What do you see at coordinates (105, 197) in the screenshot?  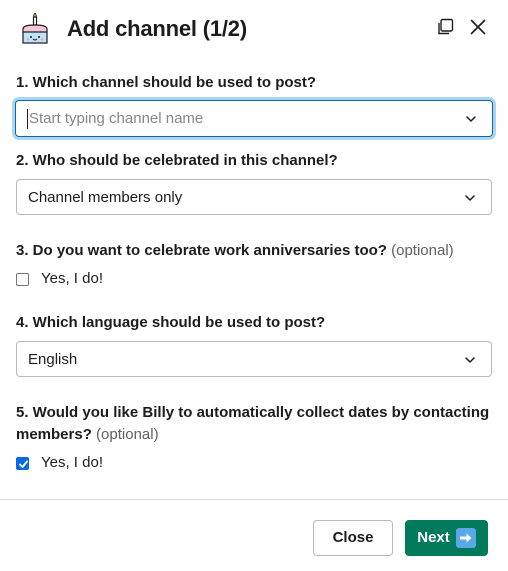 I see `celebrate-select-value: Channel members only` at bounding box center [105, 197].